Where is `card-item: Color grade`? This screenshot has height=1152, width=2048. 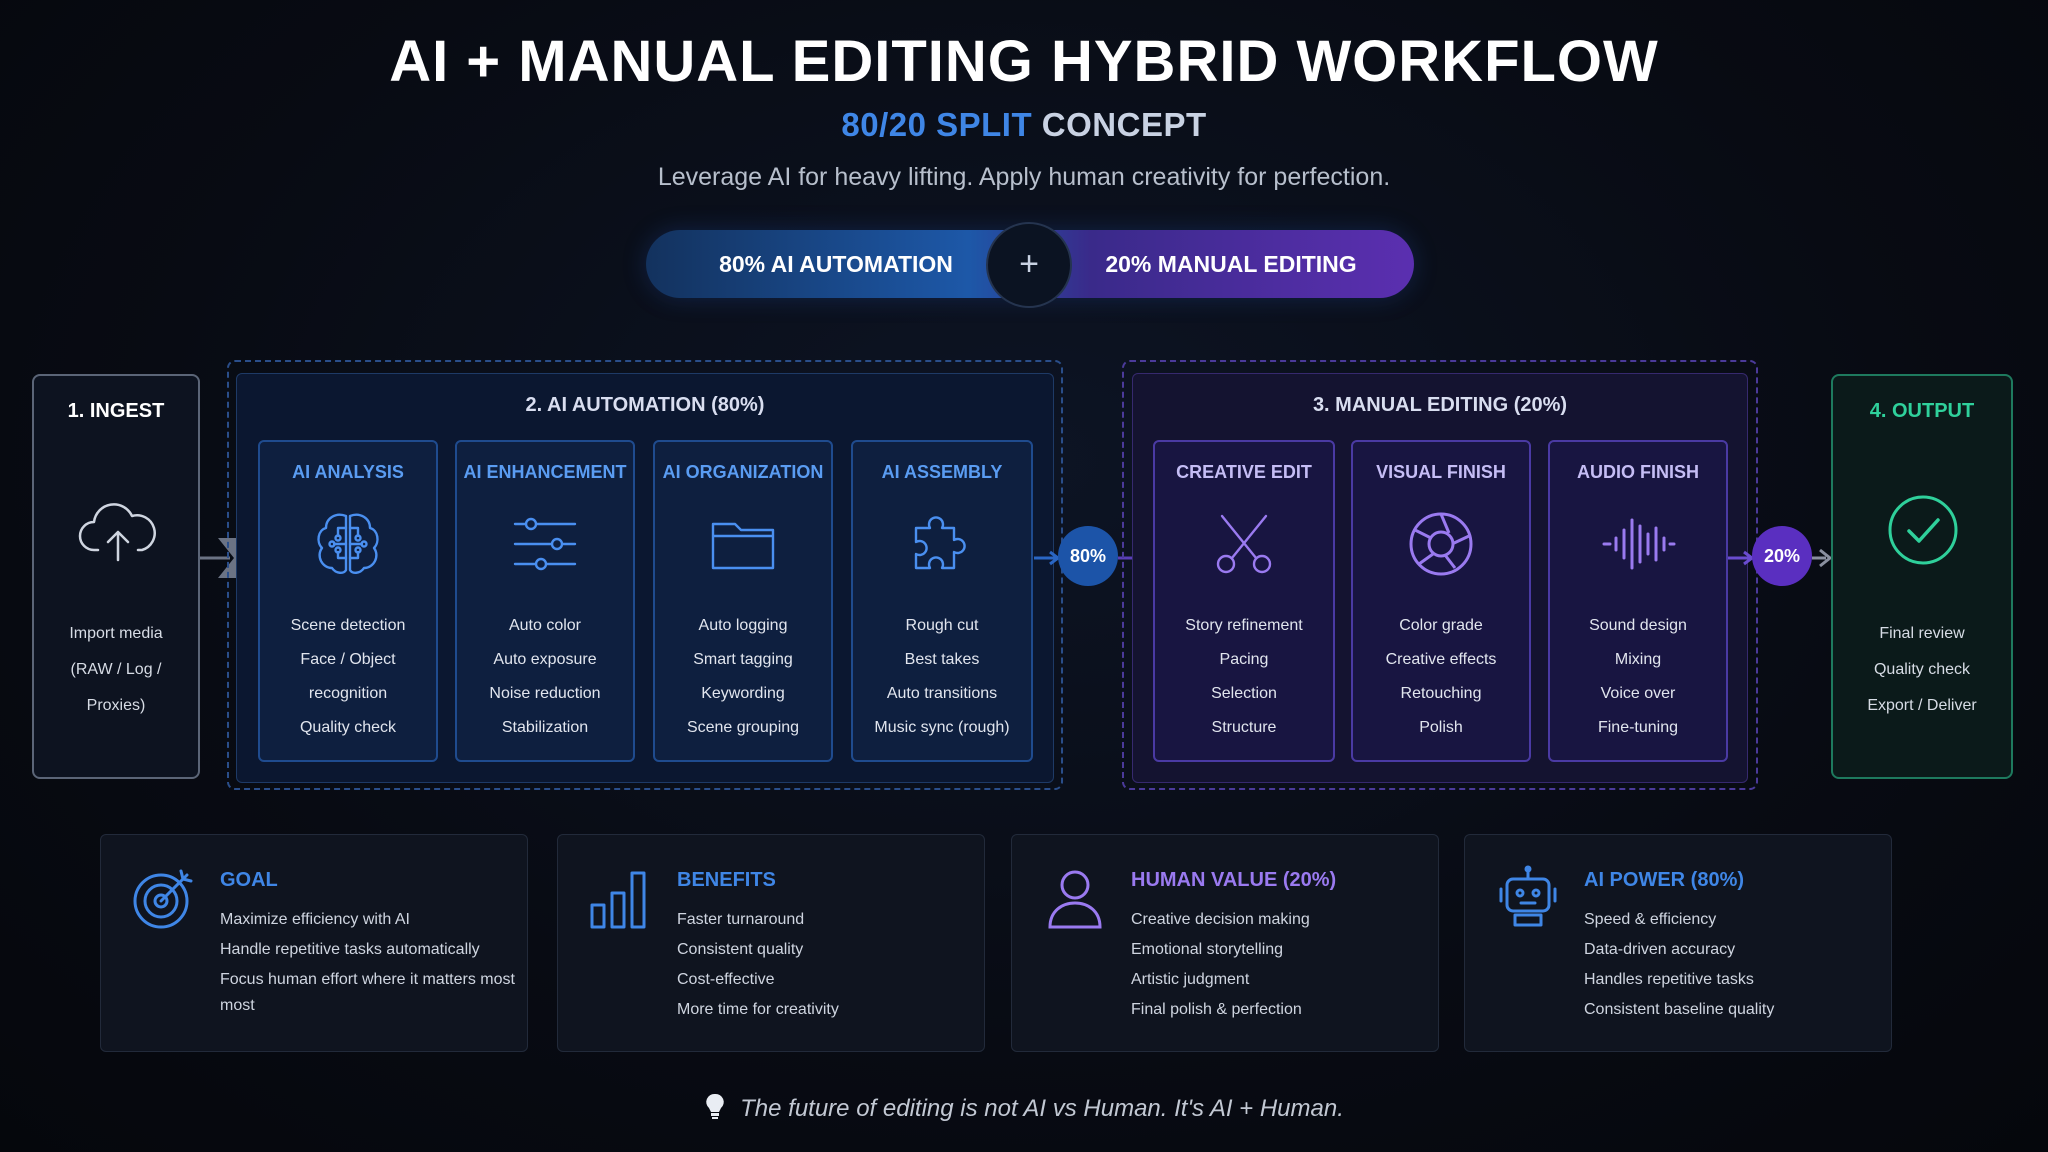
card-item: Color grade is located at coordinates (1441, 625).